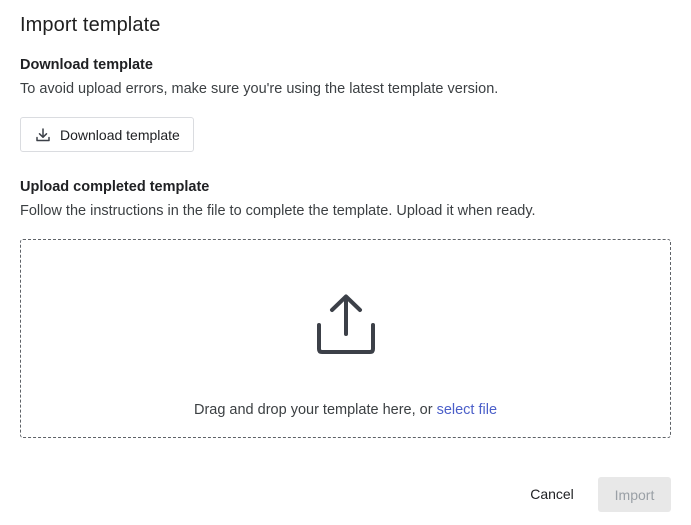  I want to click on download-template-button: Download template, so click(107, 134).